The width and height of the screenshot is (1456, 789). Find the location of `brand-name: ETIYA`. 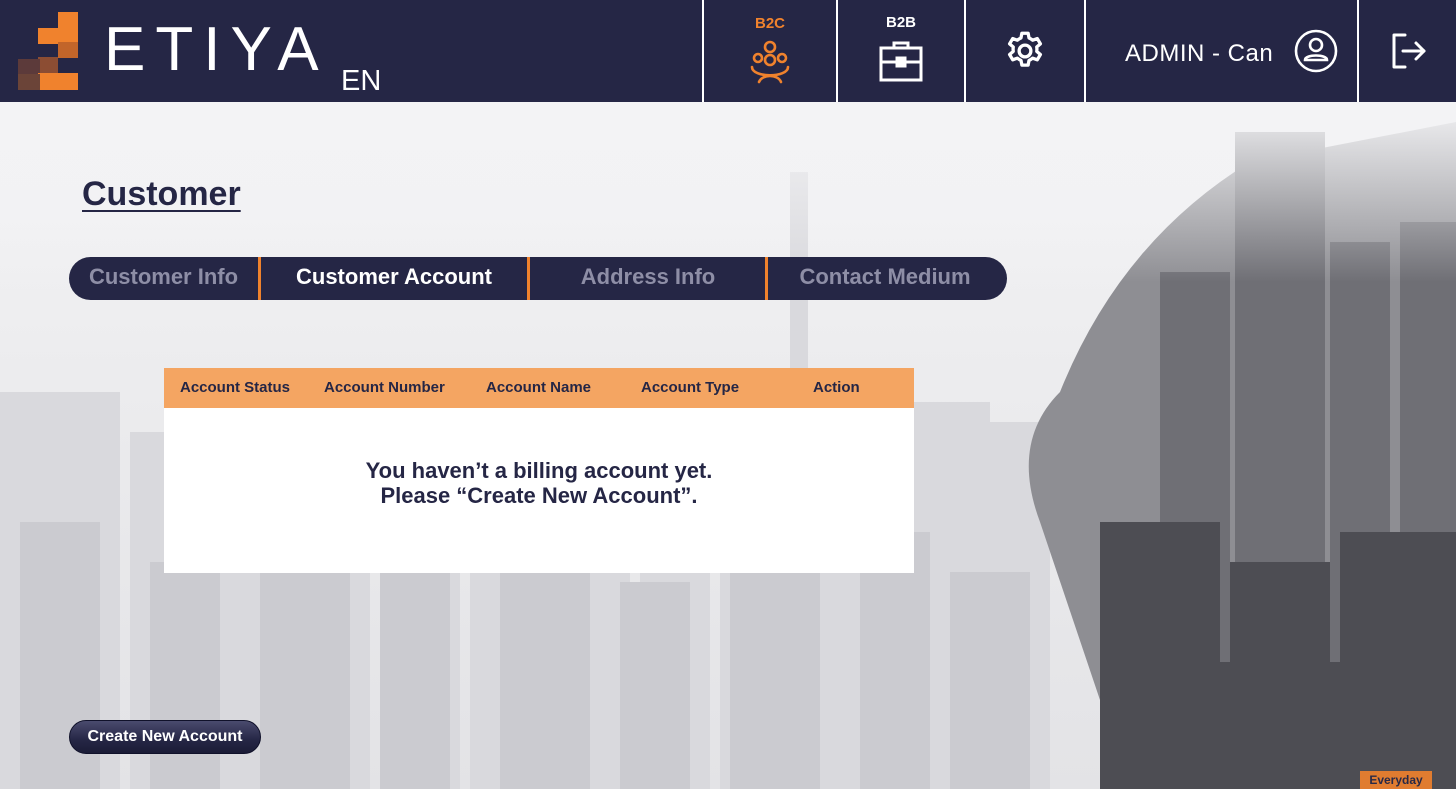

brand-name: ETIYA is located at coordinates (216, 49).